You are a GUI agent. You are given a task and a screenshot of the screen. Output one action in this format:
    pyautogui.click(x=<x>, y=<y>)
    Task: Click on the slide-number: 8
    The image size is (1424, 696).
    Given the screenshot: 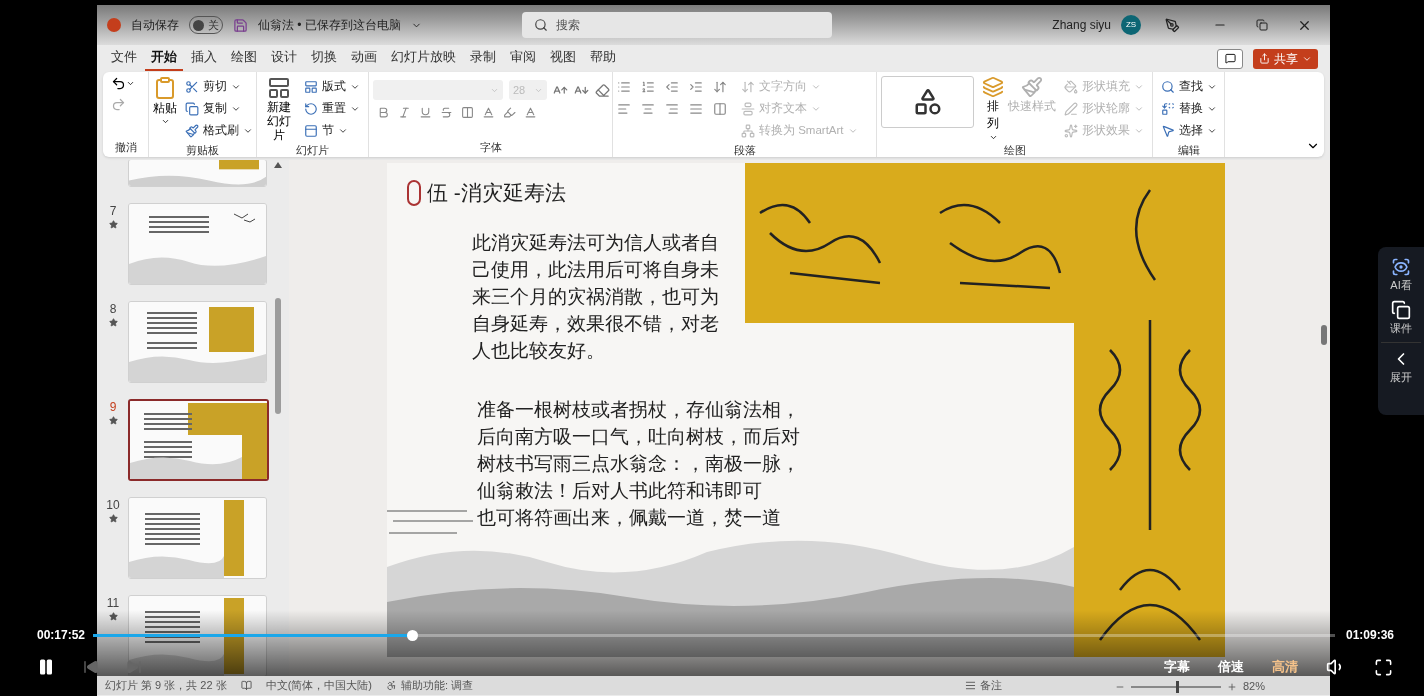 What is the action you would take?
    pyautogui.click(x=113, y=309)
    